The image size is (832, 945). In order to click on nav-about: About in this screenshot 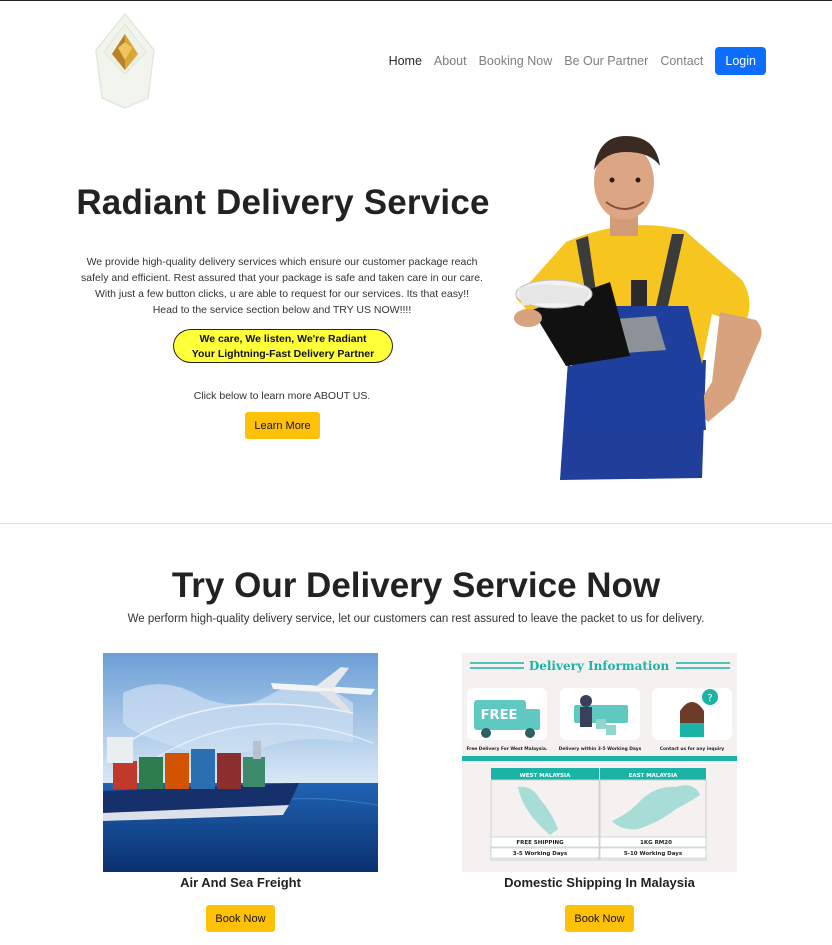, I will do `click(450, 61)`.